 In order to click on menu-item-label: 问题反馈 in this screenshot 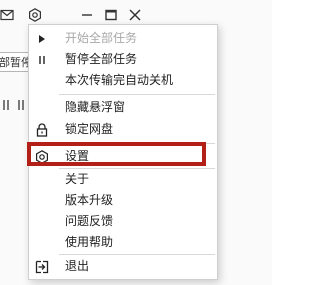, I will do `click(89, 221)`.